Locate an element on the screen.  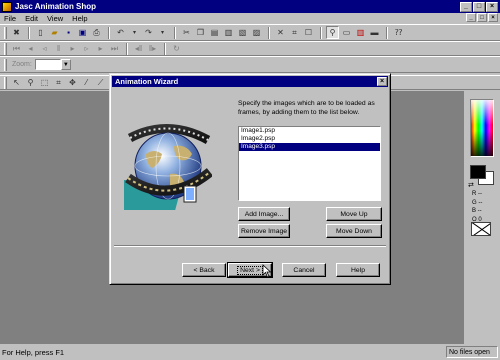
cut-icon: ✂ is located at coordinates (186, 32).